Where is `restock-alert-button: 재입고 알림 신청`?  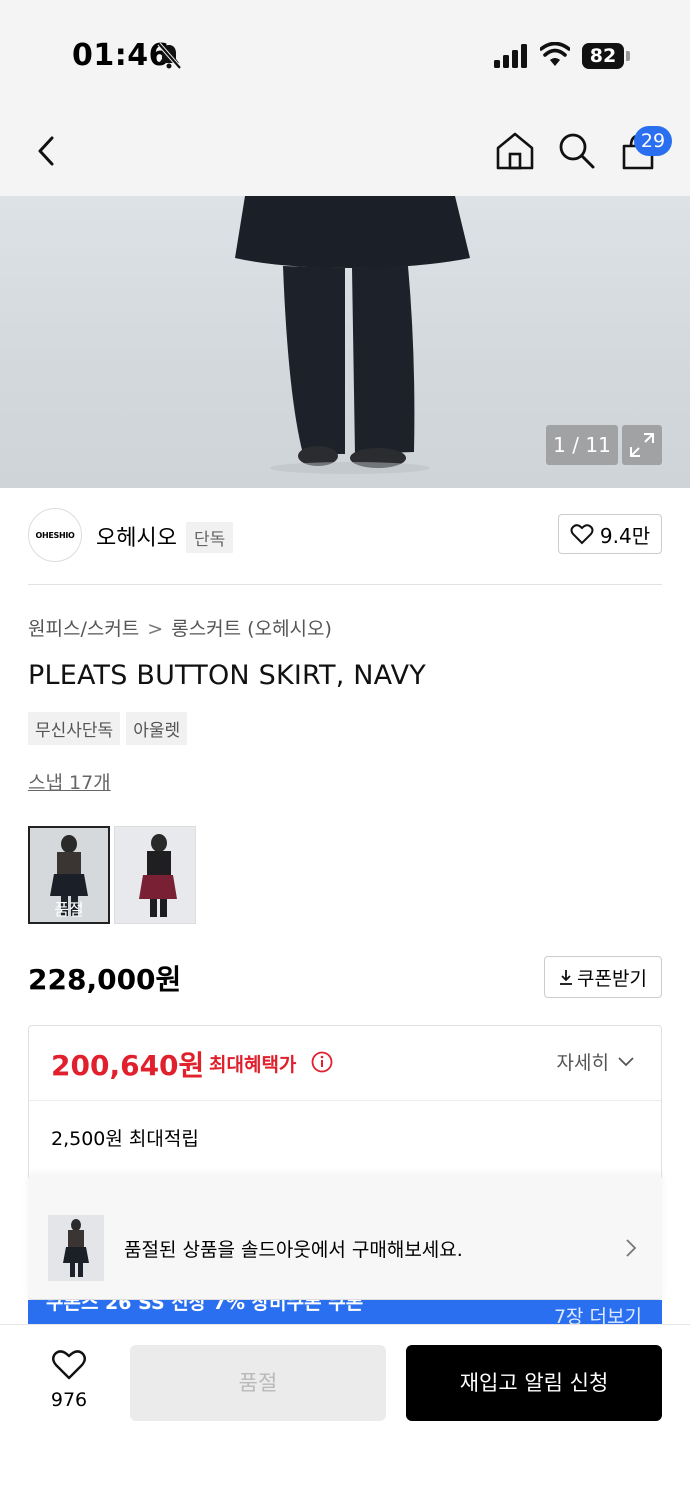
restock-alert-button: 재입고 알림 신청 is located at coordinates (534, 1383).